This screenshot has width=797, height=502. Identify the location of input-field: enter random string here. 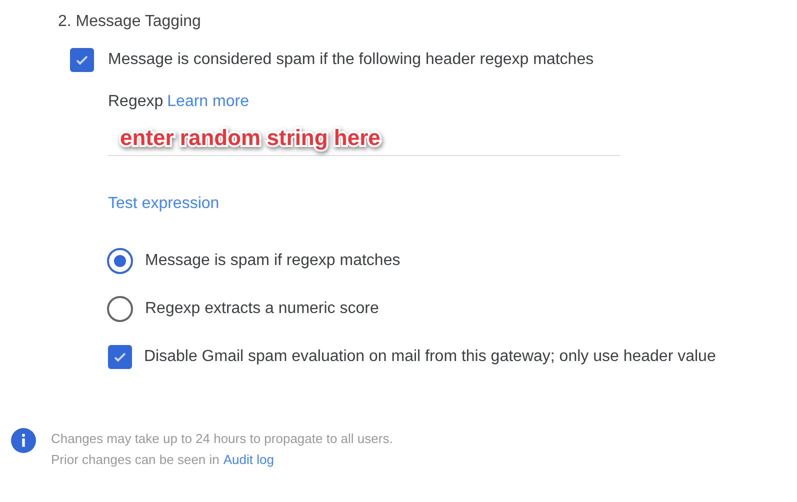
(364, 138).